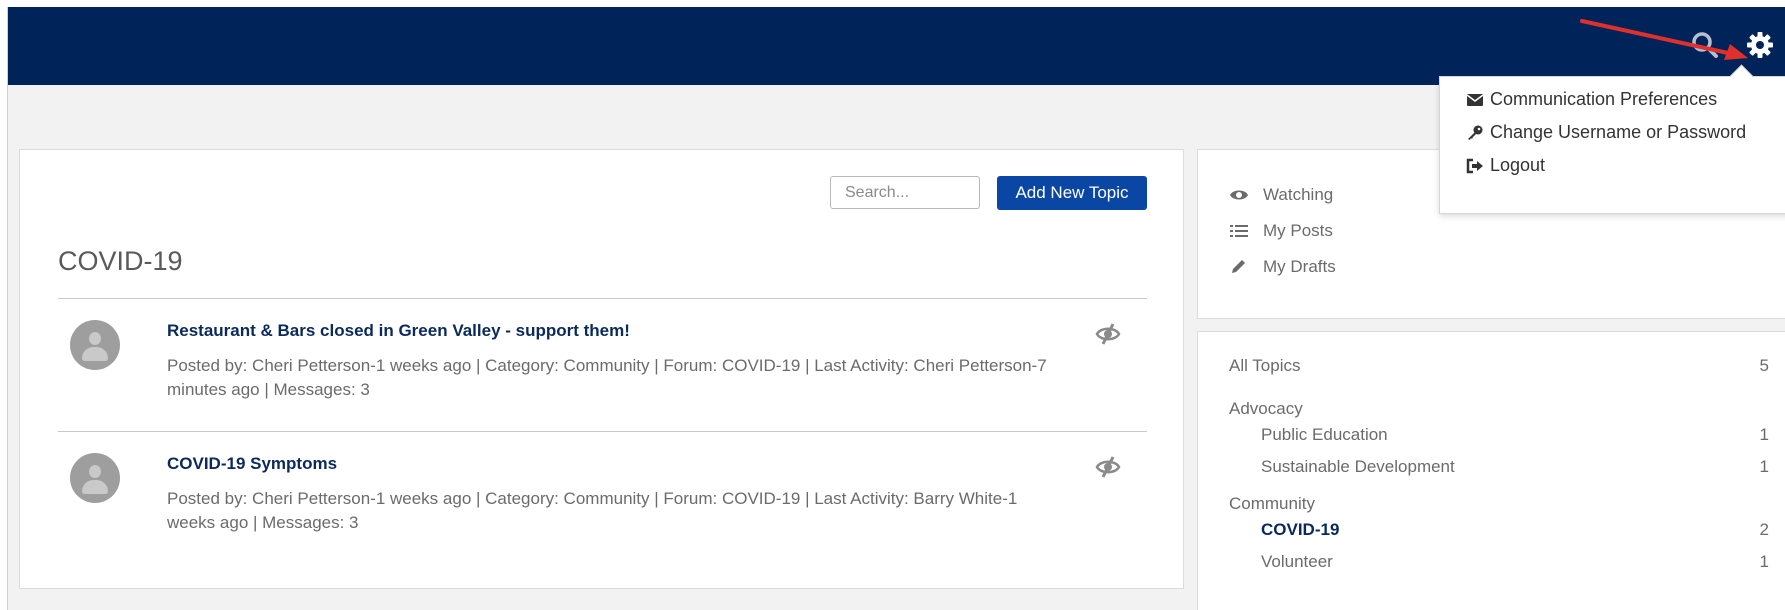  What do you see at coordinates (1474, 165) in the screenshot?
I see `sign-out-icon` at bounding box center [1474, 165].